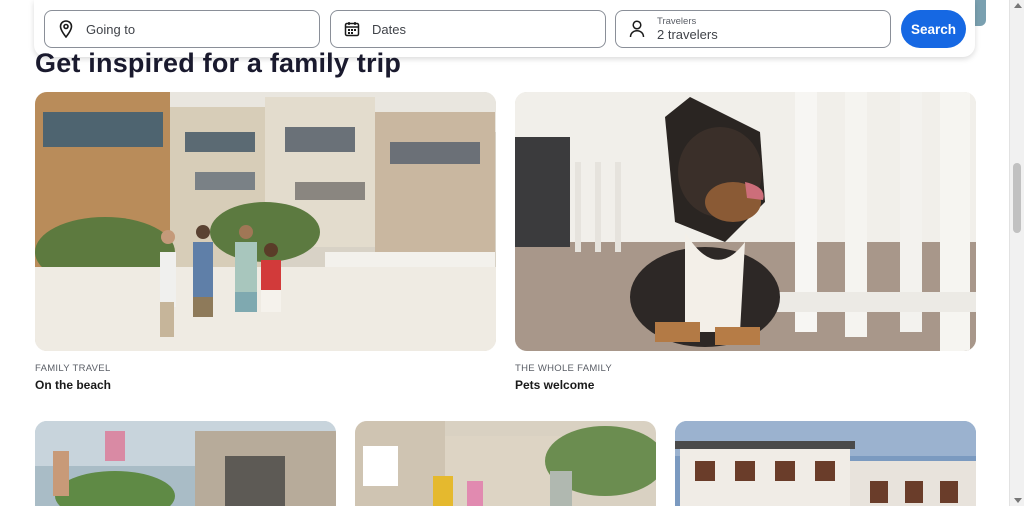  Describe the element at coordinates (563, 368) in the screenshot. I see `pets-card-eyebrow: THE WHOLE FAMILY` at that location.